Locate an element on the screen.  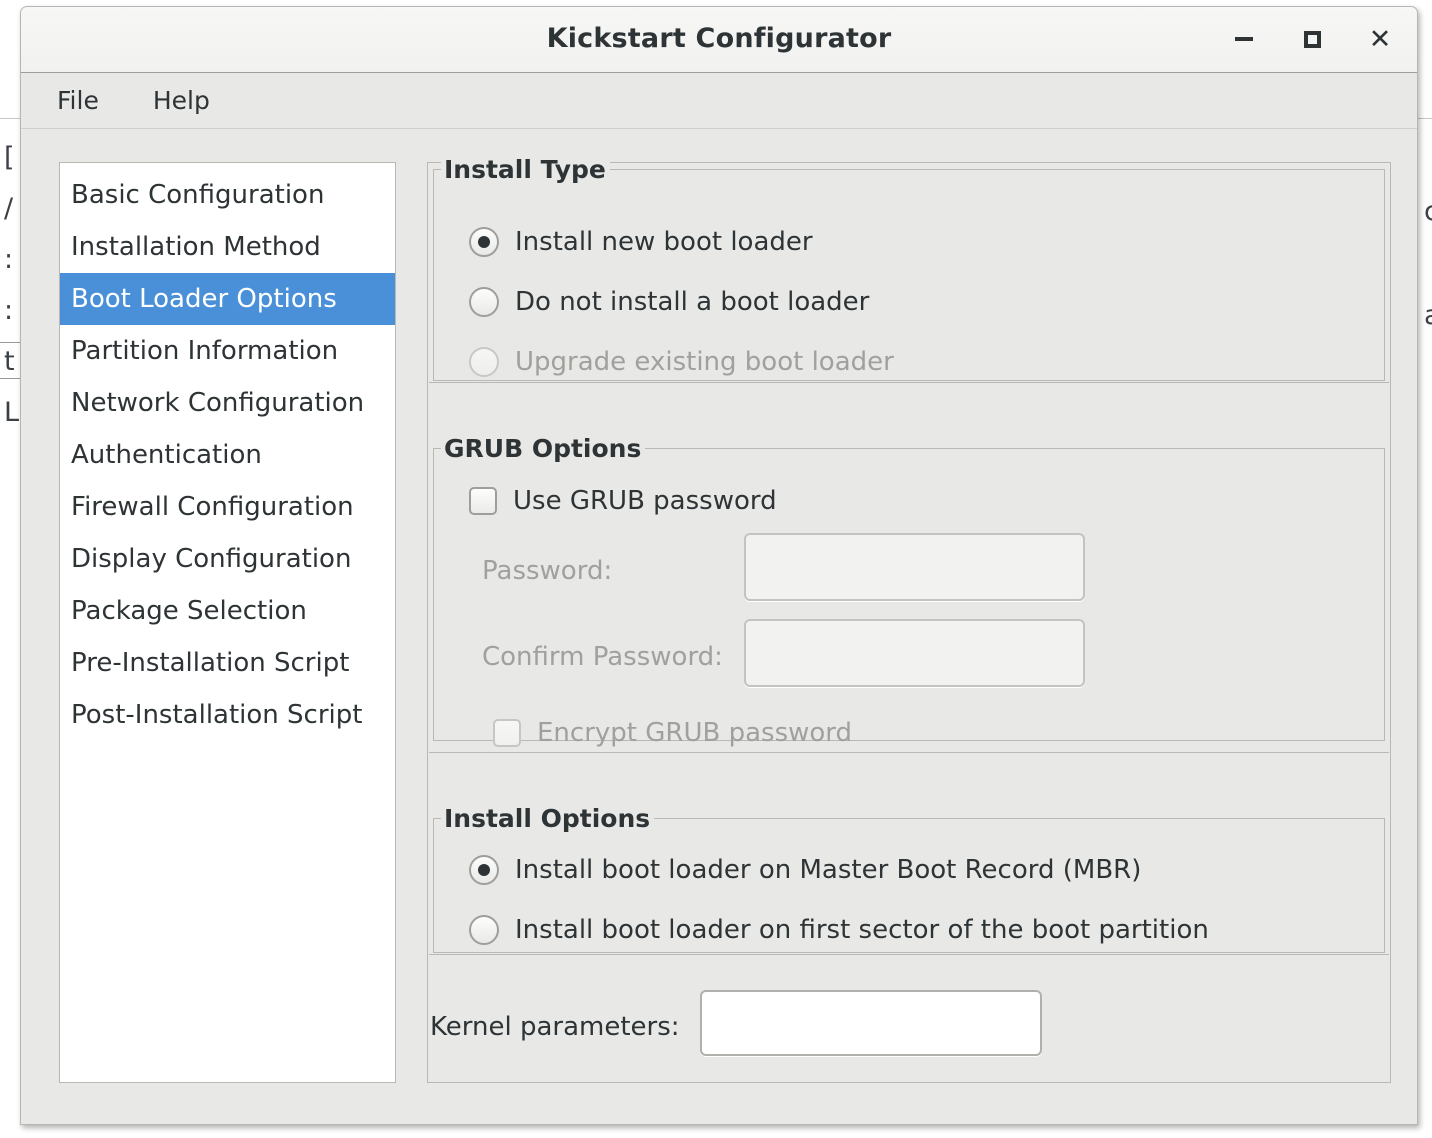
minimize-button is located at coordinates (1244, 39).